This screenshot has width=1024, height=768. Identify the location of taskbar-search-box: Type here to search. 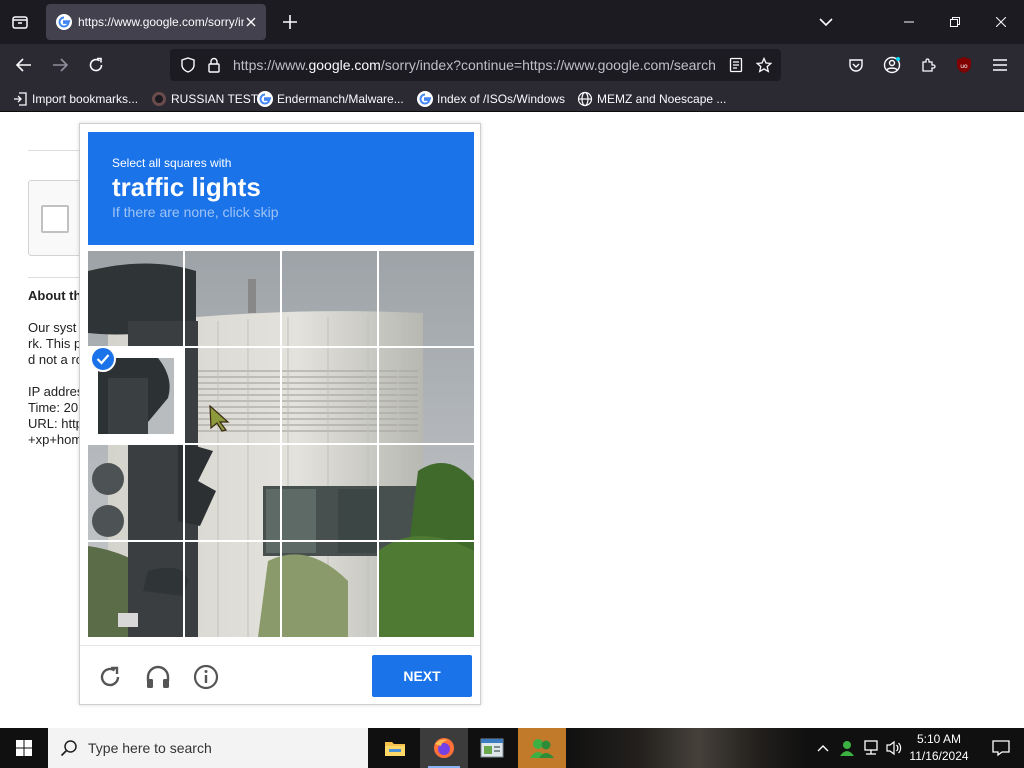
(208, 748).